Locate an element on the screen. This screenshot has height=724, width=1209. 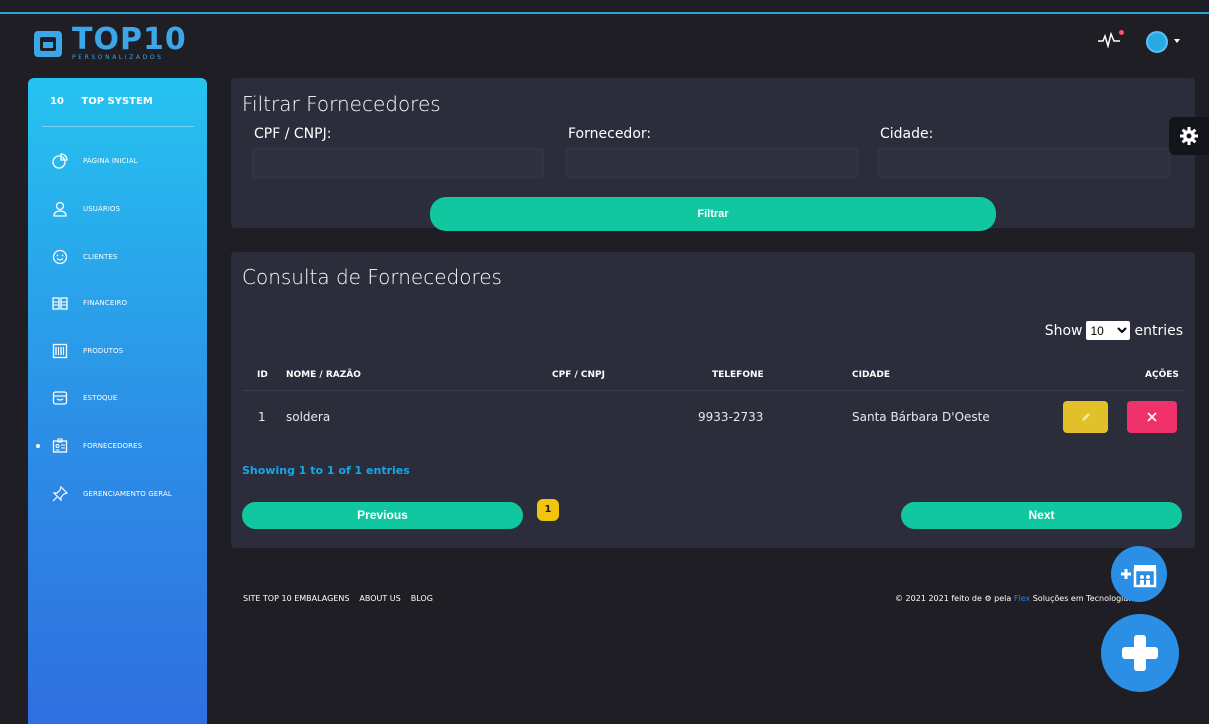
entries-length: Show 10 entries is located at coordinates (1114, 330).